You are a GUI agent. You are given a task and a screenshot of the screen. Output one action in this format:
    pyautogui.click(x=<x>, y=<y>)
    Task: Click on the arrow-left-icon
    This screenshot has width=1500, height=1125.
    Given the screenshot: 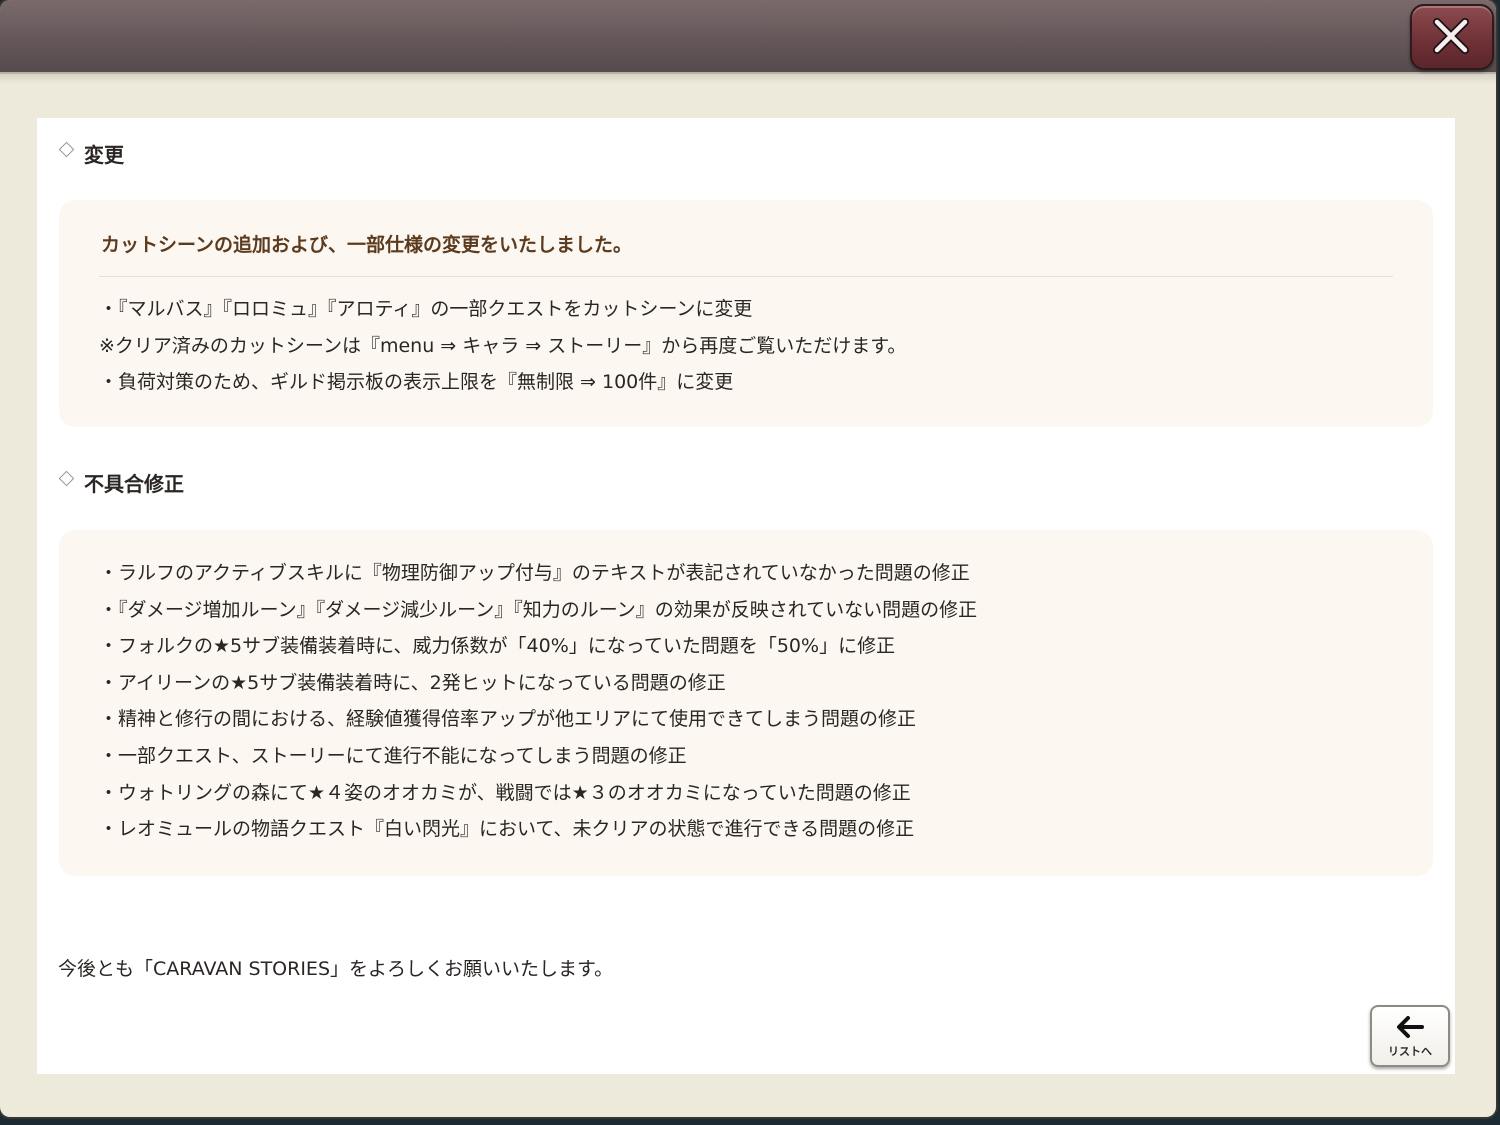 What is the action you would take?
    pyautogui.click(x=1410, y=1027)
    